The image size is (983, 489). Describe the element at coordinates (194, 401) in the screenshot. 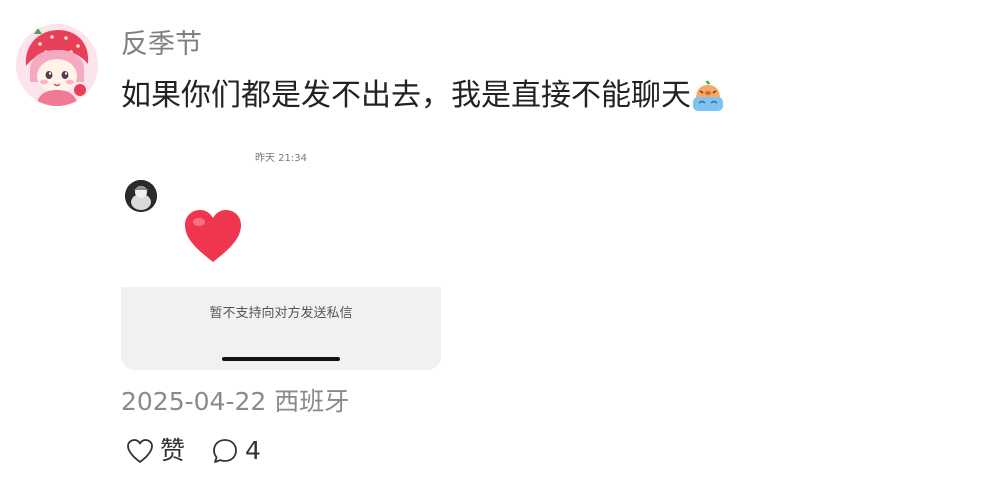

I see `post-date: 2025-04-22` at that location.